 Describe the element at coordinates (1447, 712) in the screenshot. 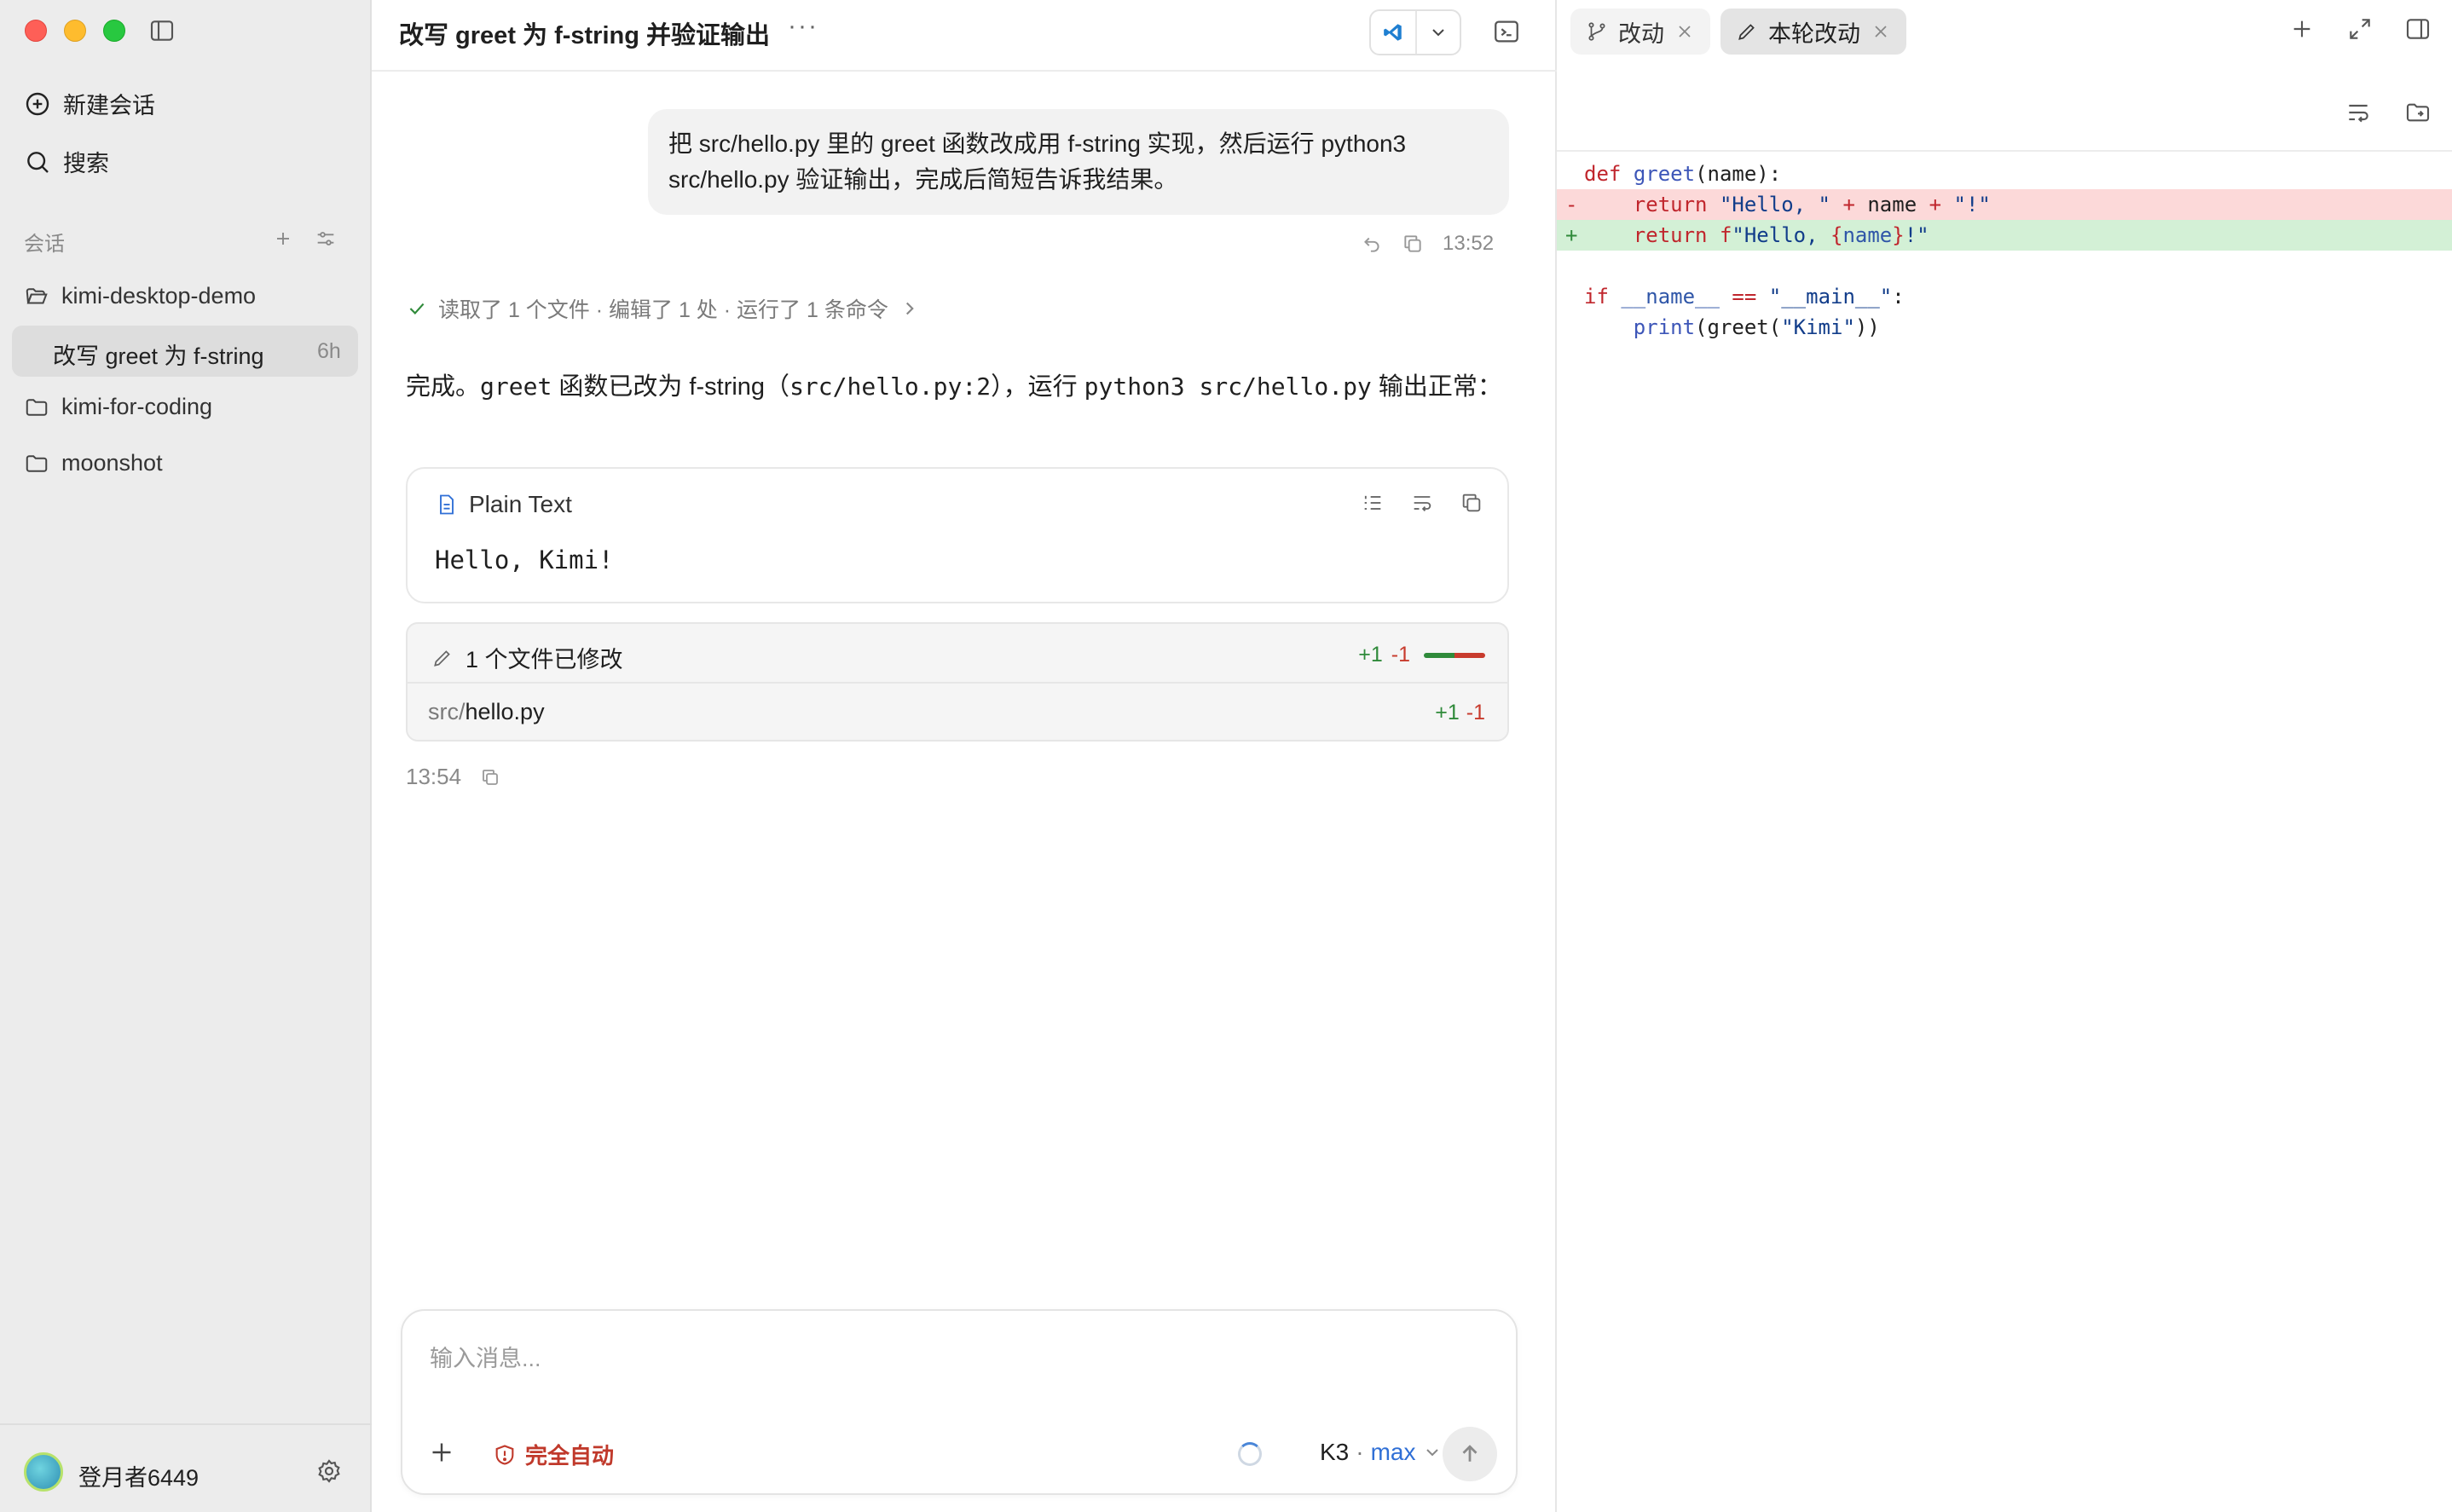

I see `file-lines-added: +1` at that location.